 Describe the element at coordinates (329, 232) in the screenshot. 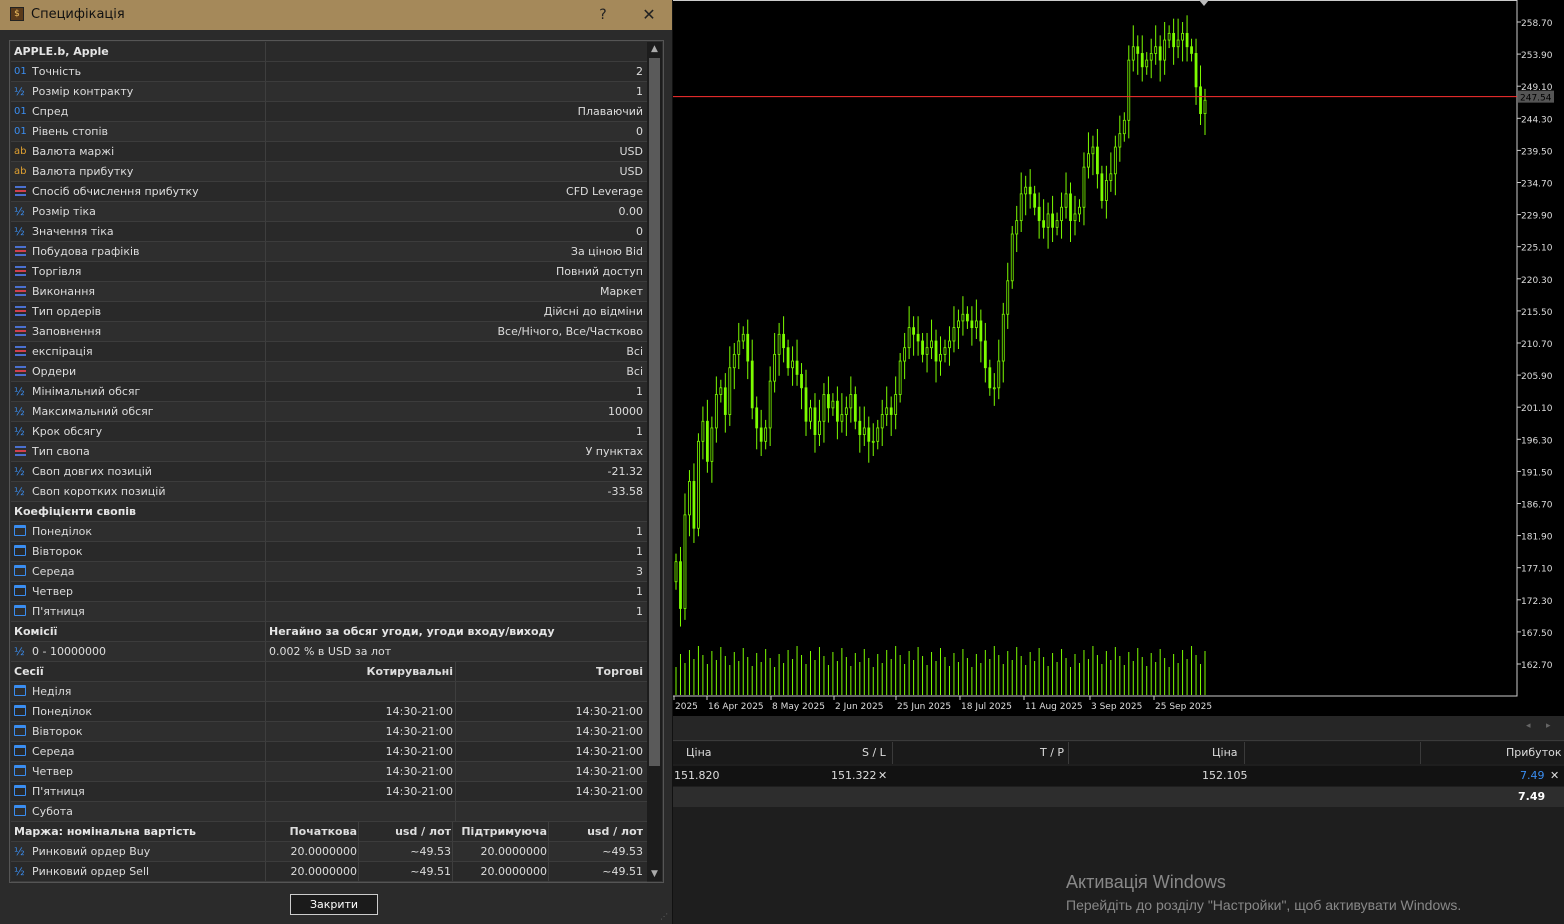

I see `spec-row: ½ Значення тіка 0` at that location.